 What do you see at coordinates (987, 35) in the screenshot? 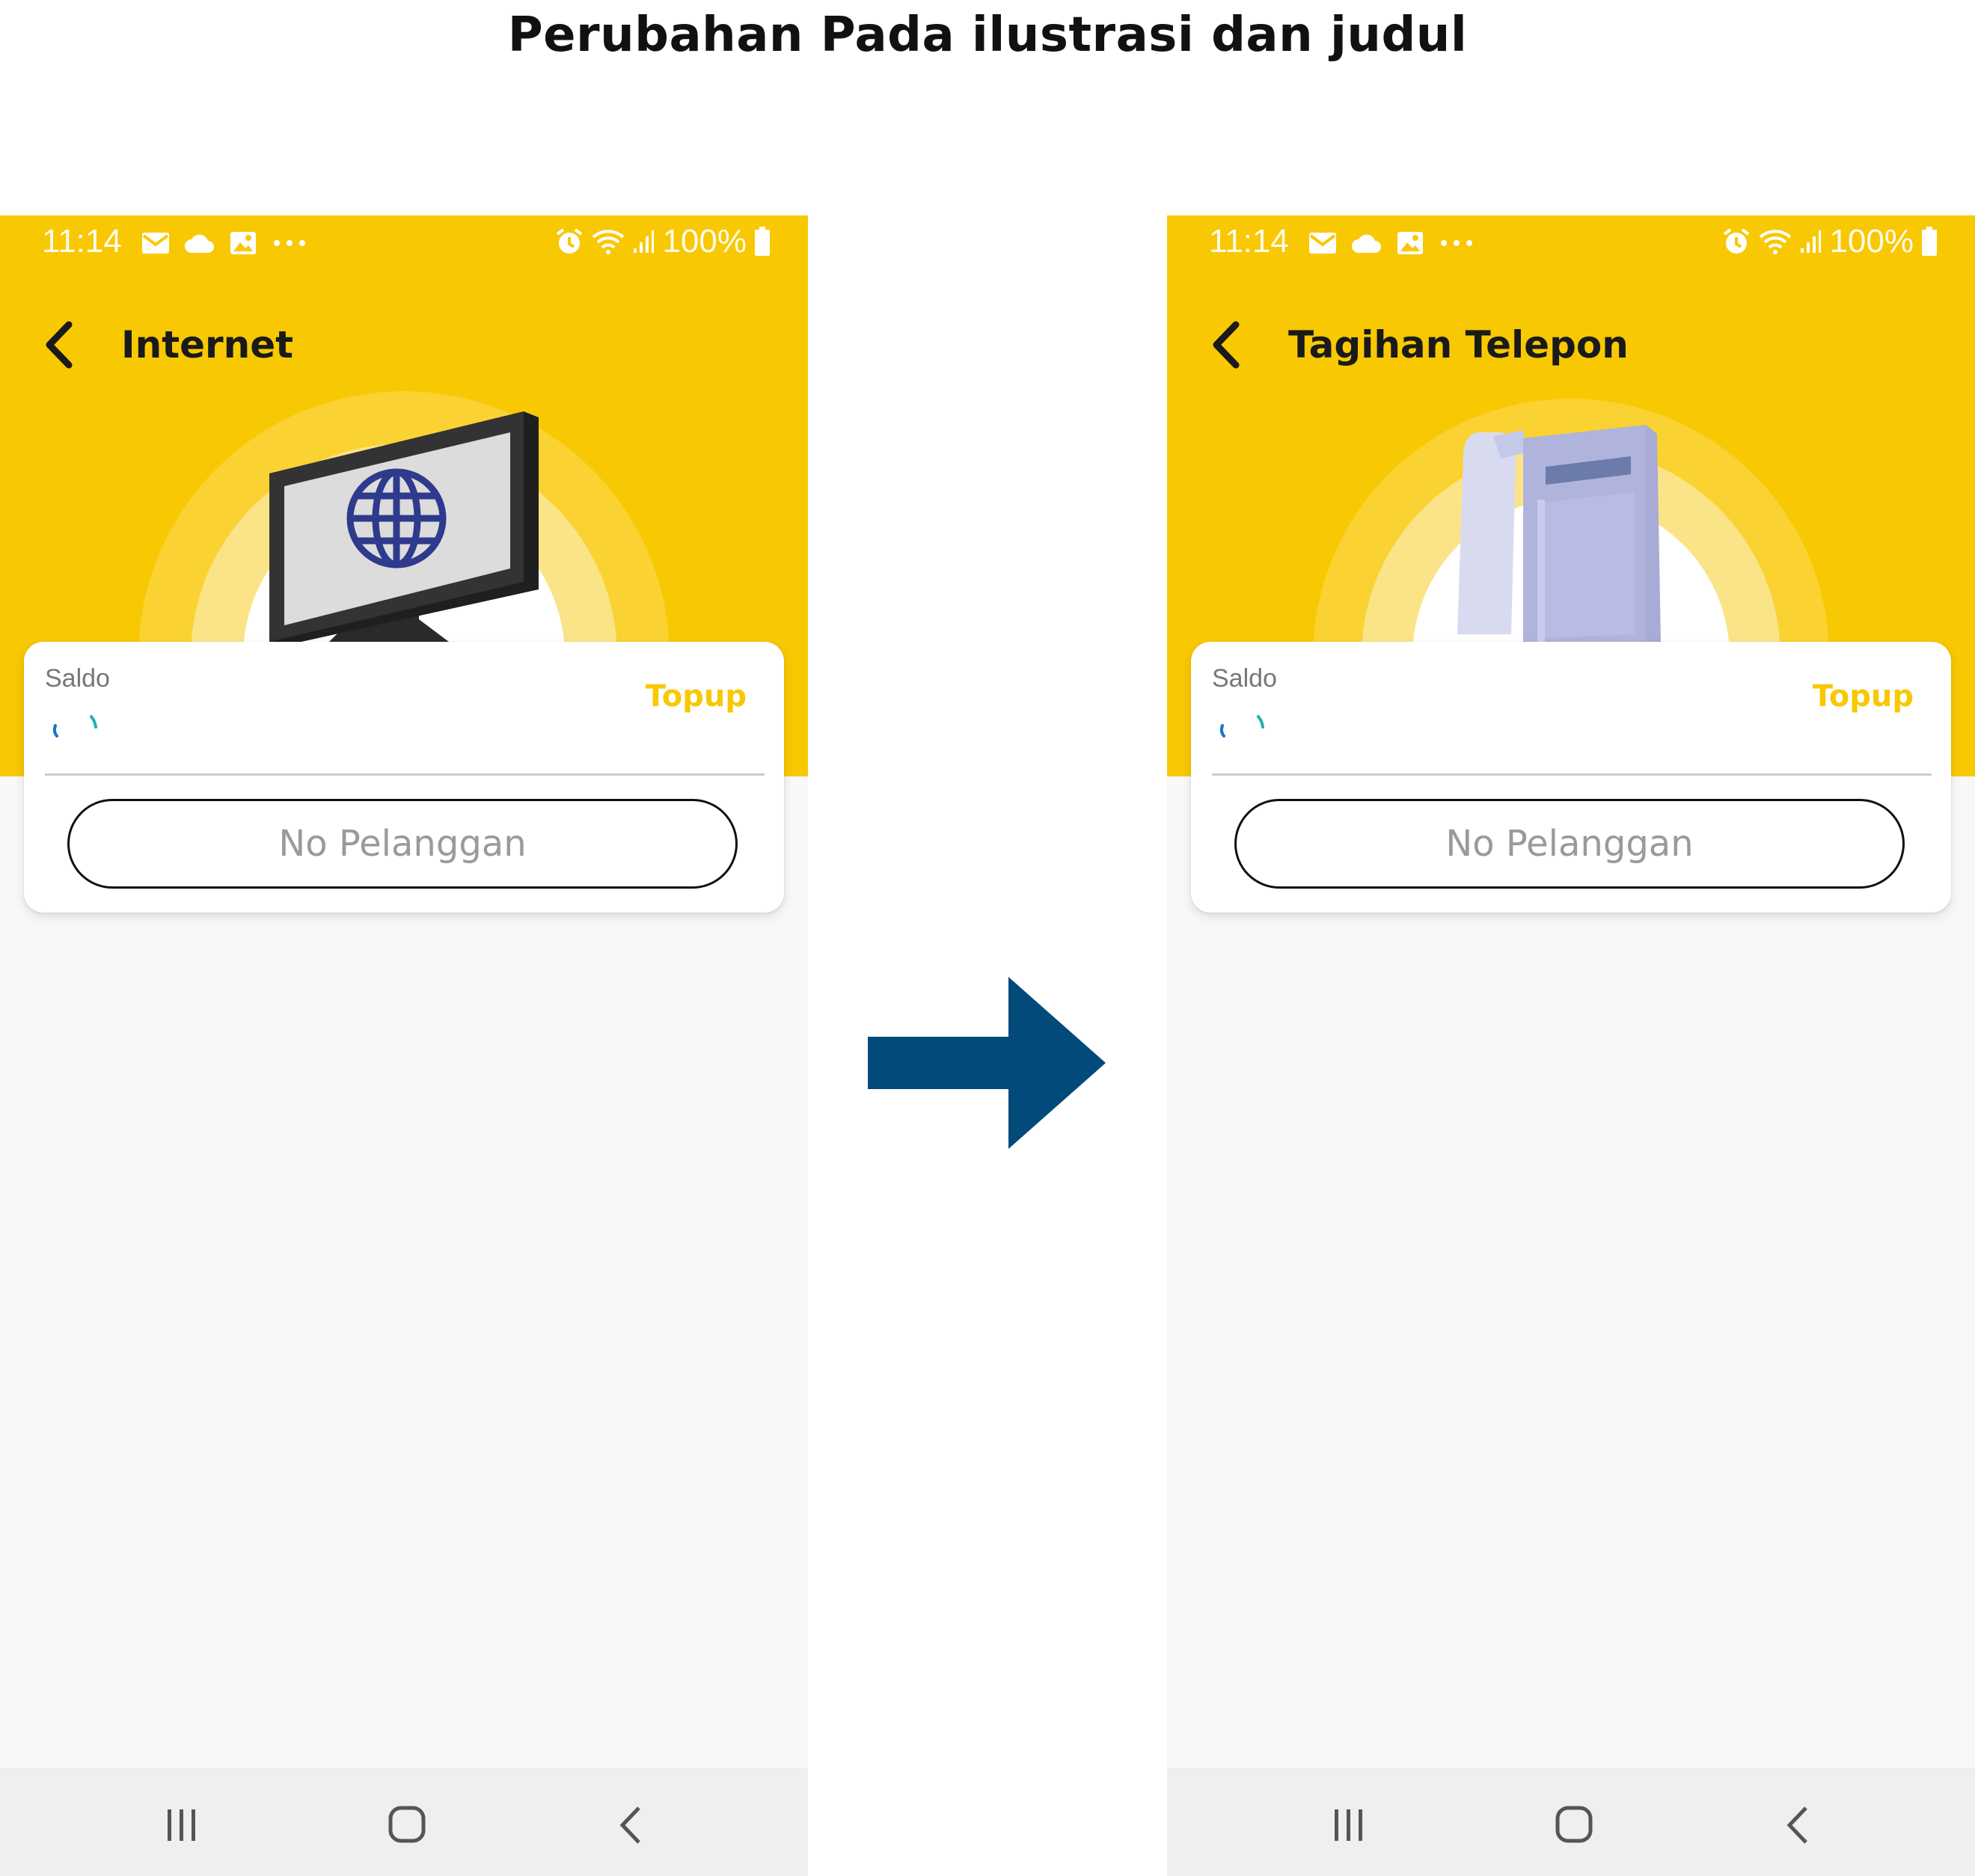
I see `page-heading: Perubahan Pada ilustrasi dan judul` at bounding box center [987, 35].